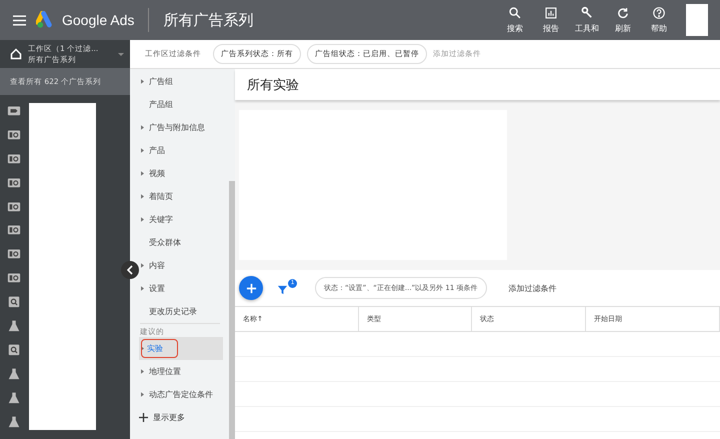 This screenshot has width=720, height=439. I want to click on show-more-button: 显示更多, so click(181, 417).